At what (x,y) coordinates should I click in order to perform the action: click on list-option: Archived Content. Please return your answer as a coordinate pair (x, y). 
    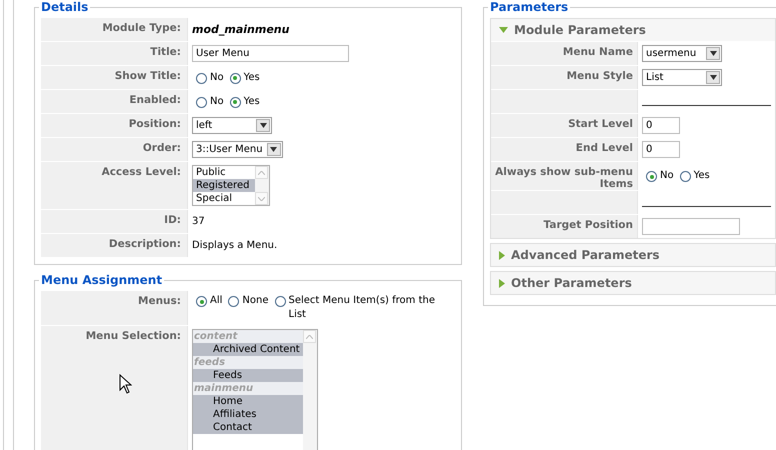
    Looking at the image, I should click on (248, 349).